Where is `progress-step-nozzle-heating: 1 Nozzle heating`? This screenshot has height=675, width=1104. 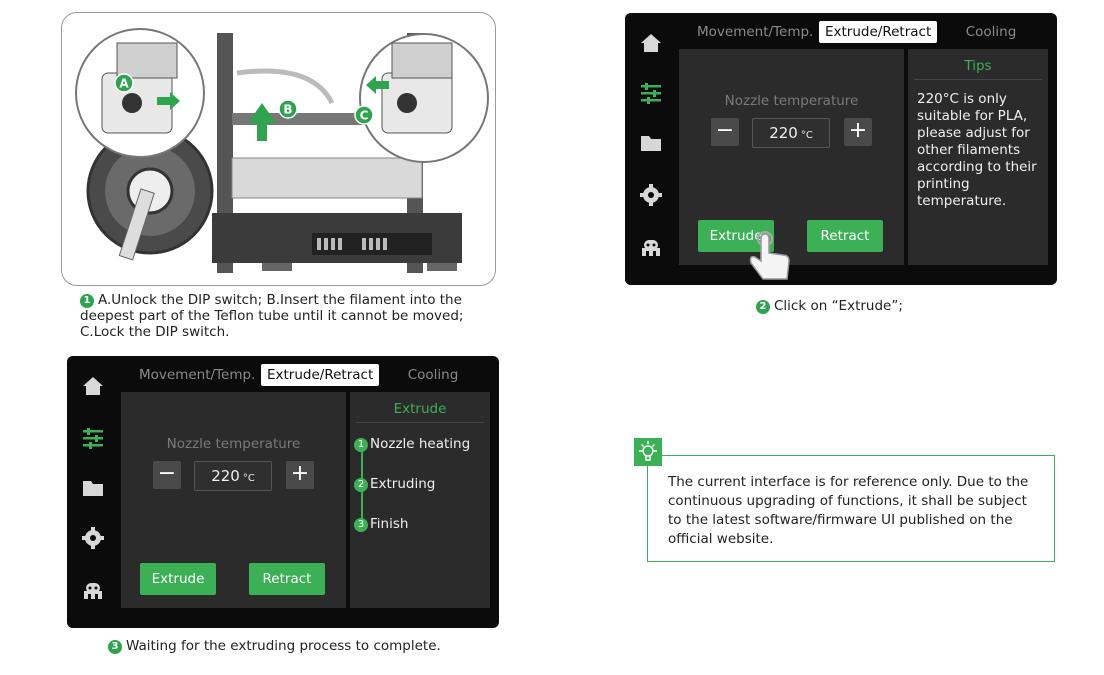
progress-step-nozzle-heating: 1 Nozzle heating is located at coordinates (412, 444).